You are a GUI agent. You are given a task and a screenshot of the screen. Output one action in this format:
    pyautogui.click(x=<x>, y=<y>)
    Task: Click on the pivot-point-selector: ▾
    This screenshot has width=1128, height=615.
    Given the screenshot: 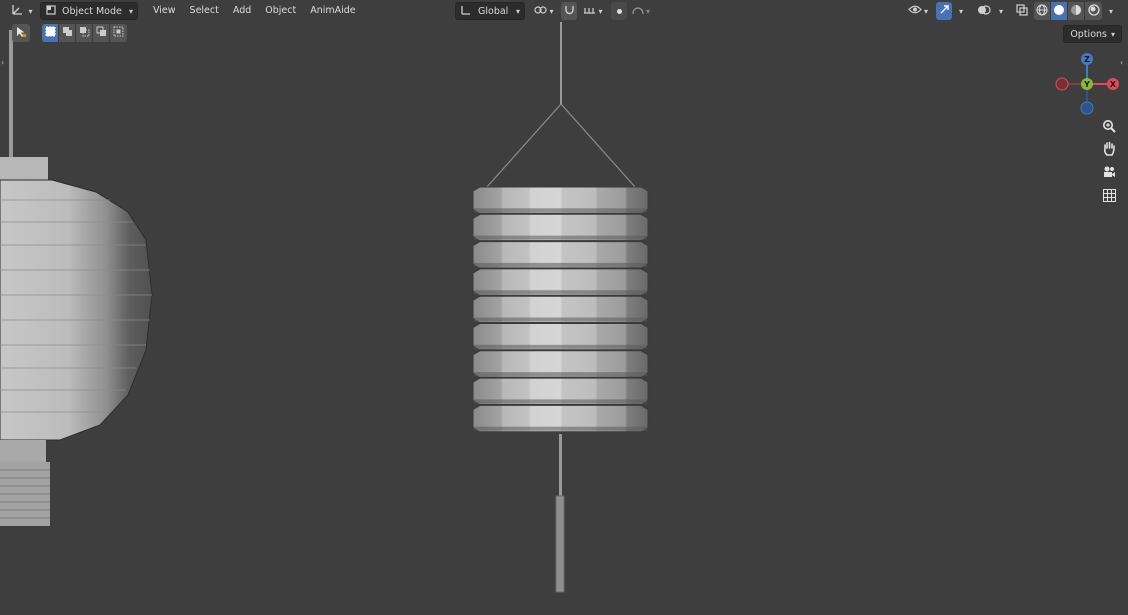 What is the action you would take?
    pyautogui.click(x=544, y=11)
    